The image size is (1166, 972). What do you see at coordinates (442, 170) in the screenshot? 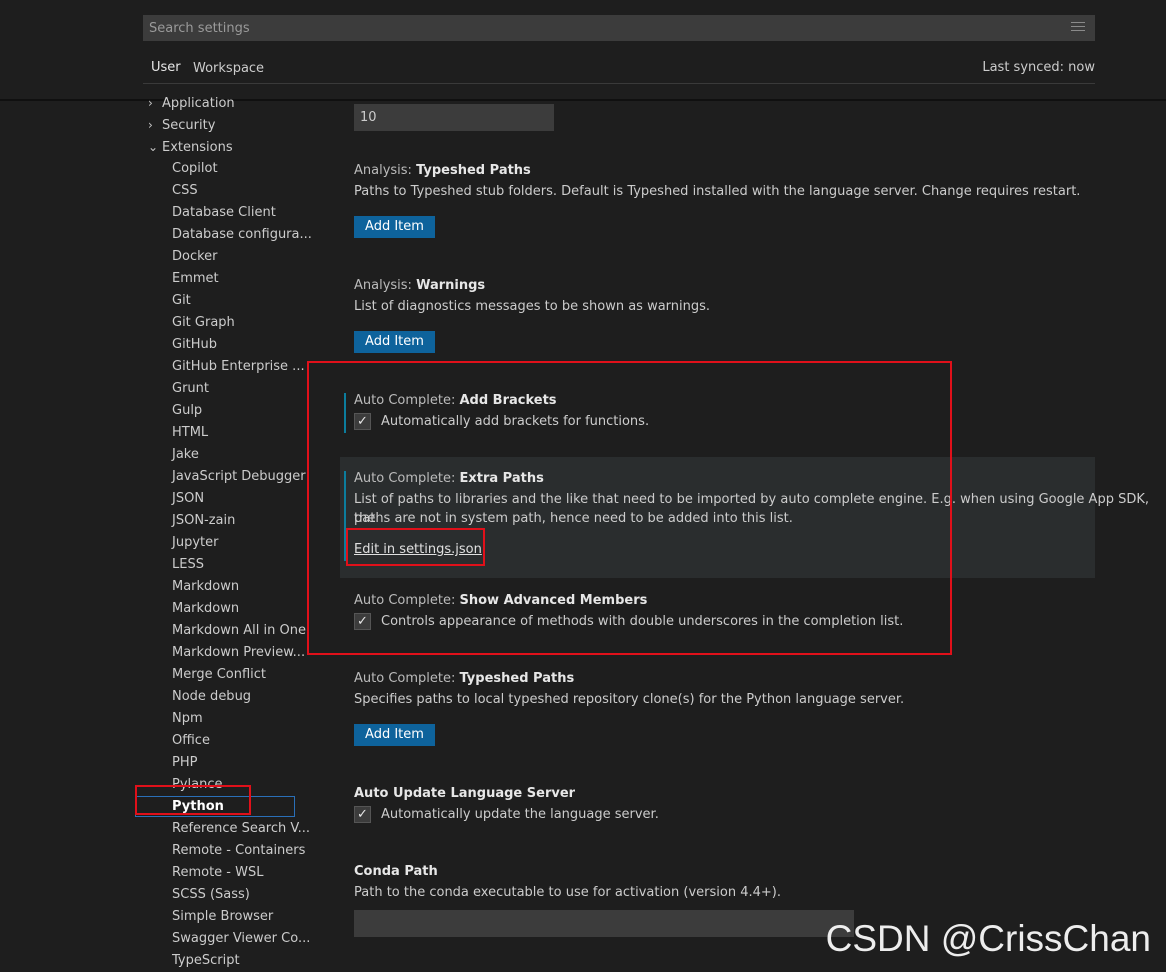
I see `setting-title-typeshed-paths: Analysis: Typeshed Paths` at bounding box center [442, 170].